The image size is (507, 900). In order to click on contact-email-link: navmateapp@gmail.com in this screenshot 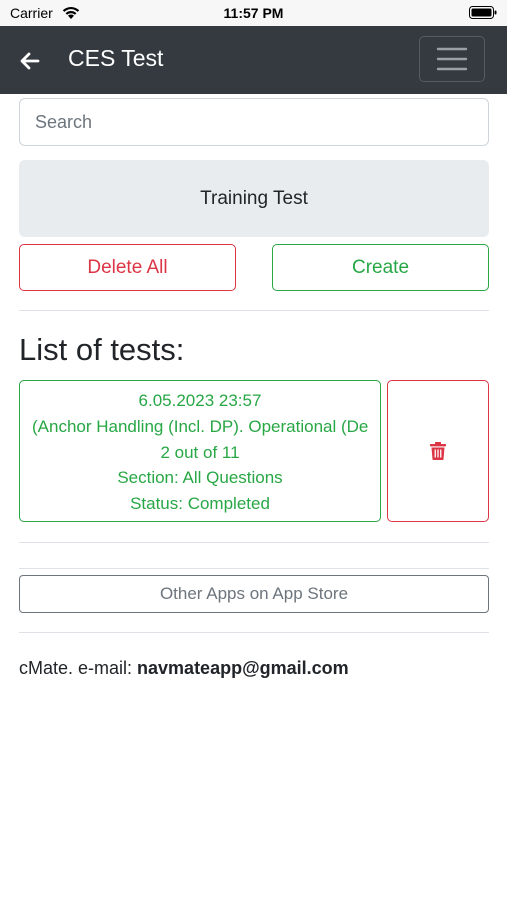, I will do `click(243, 668)`.